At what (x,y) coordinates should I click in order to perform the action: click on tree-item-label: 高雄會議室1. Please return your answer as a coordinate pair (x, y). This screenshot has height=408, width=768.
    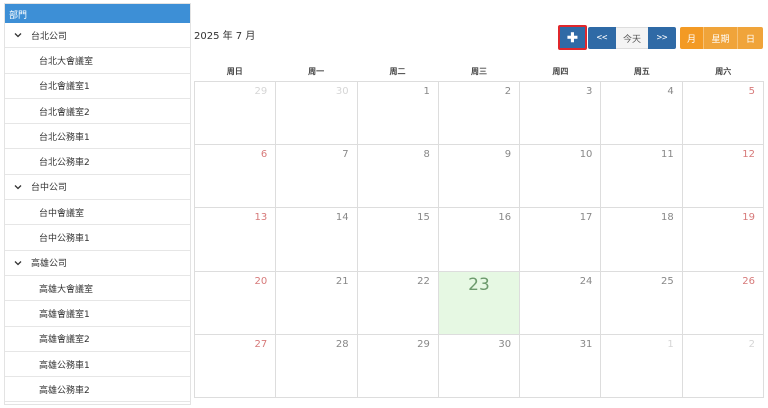
    Looking at the image, I should click on (64, 314).